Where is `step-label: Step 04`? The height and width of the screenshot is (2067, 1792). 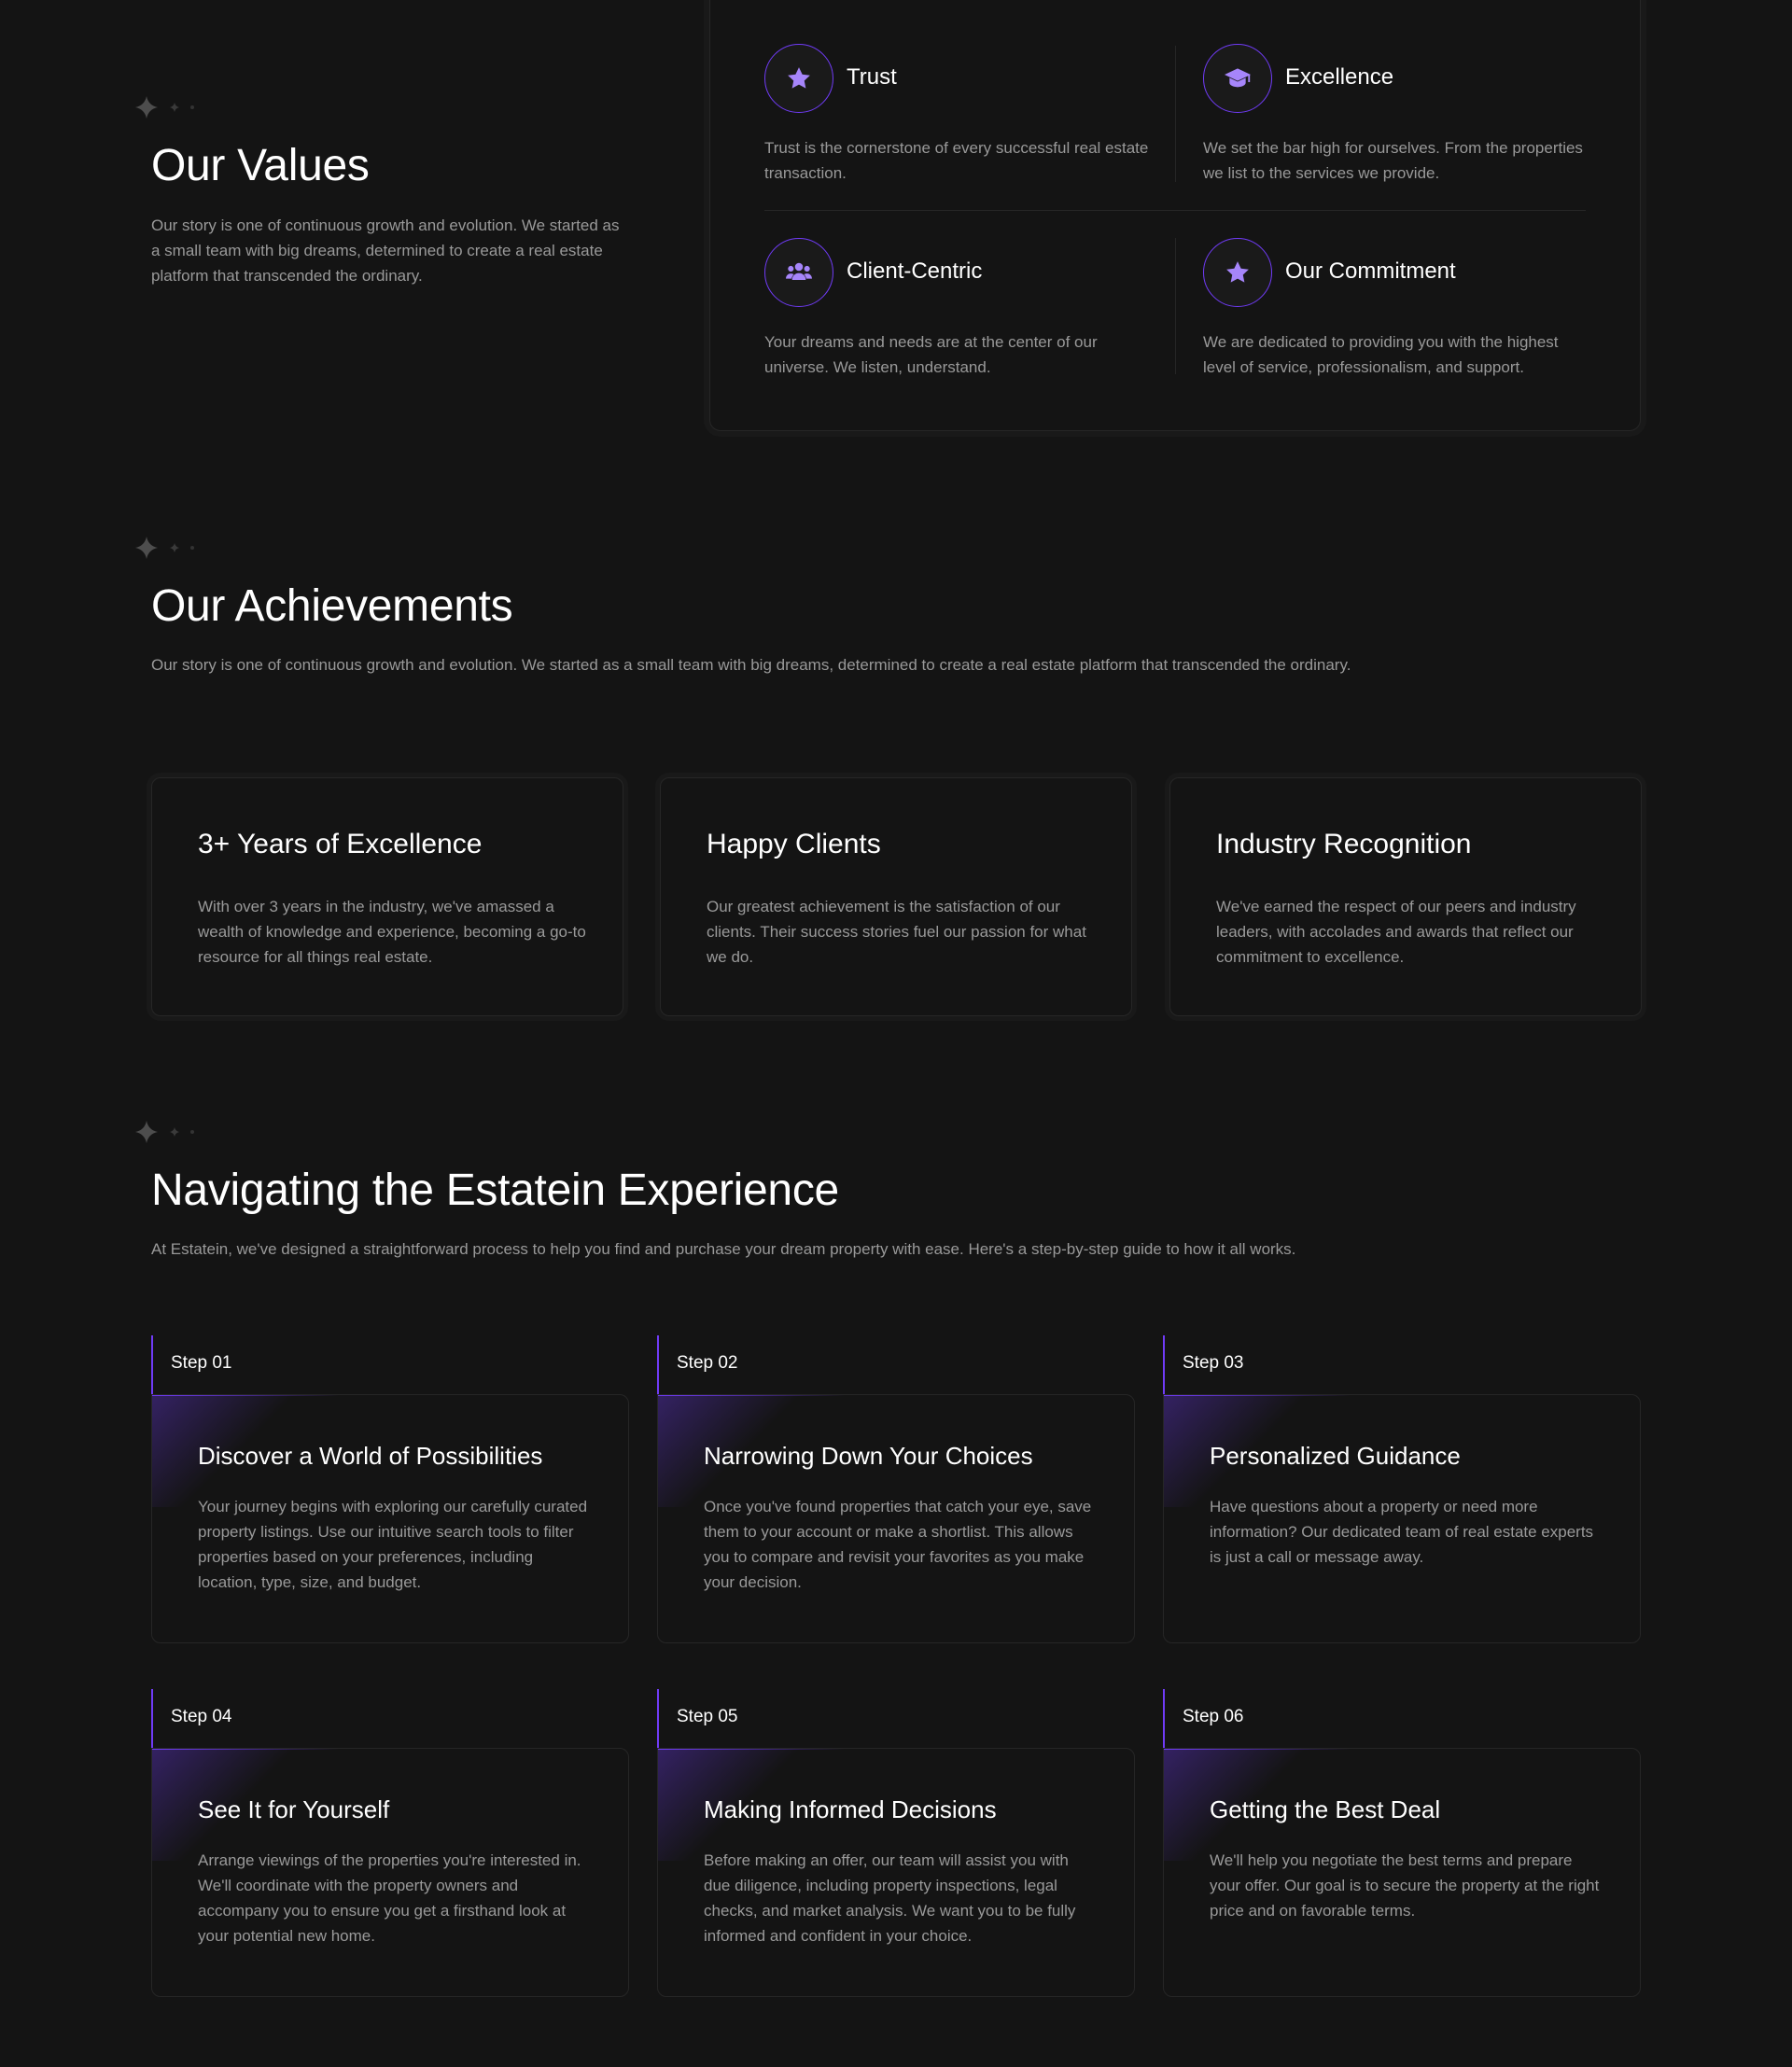 step-label: Step 04 is located at coordinates (201, 1716).